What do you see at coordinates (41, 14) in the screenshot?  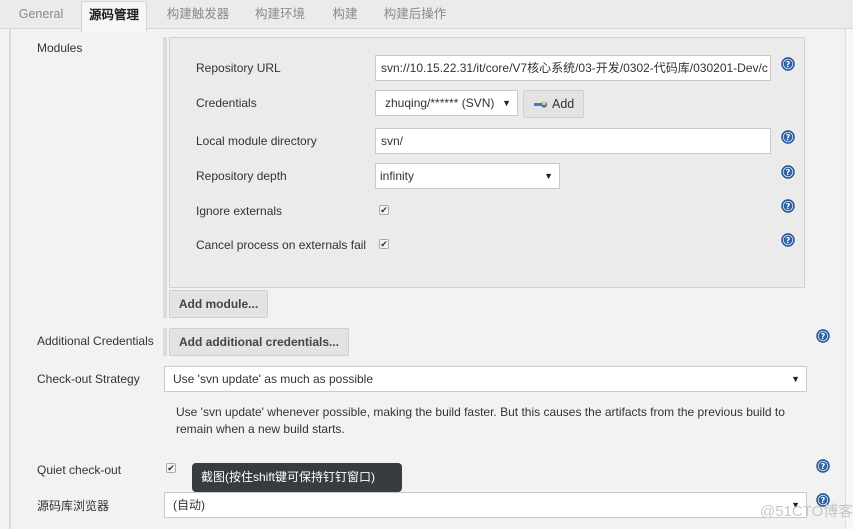 I see `tab-general: General` at bounding box center [41, 14].